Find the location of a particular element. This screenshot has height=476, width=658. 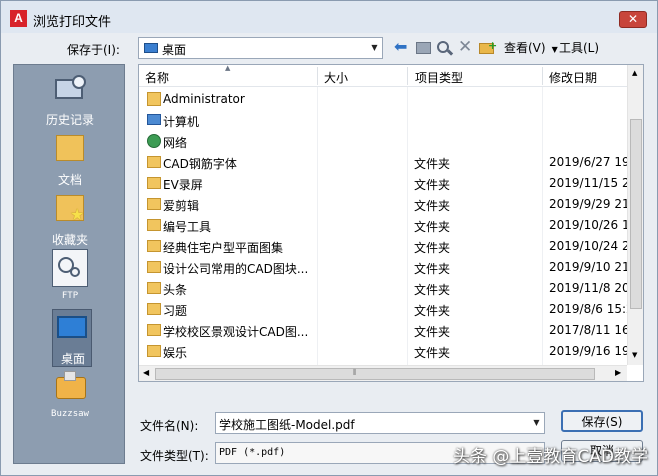

scroll-right-icon: ▶ is located at coordinates (618, 372).